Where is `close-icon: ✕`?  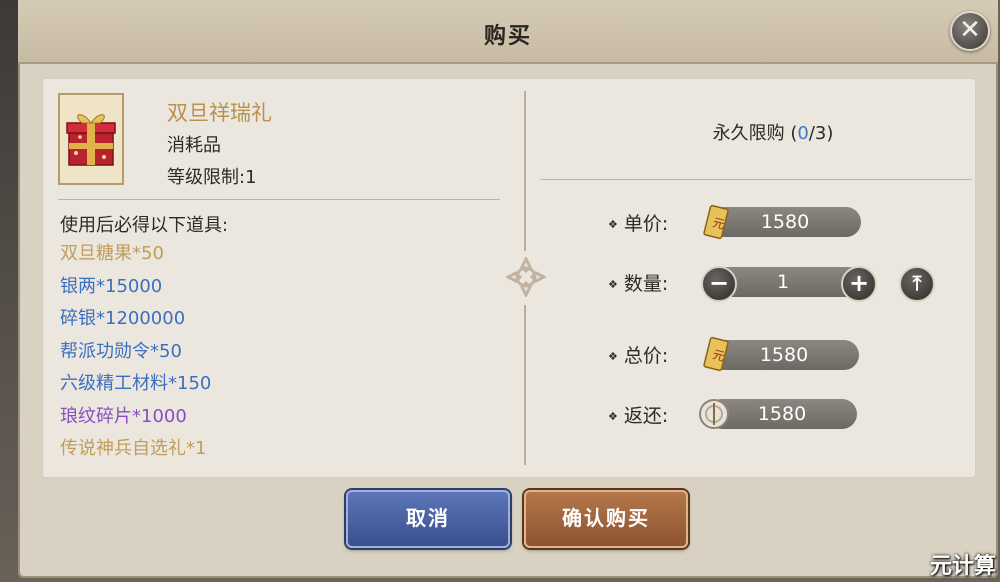
close-icon: ✕ is located at coordinates (970, 30).